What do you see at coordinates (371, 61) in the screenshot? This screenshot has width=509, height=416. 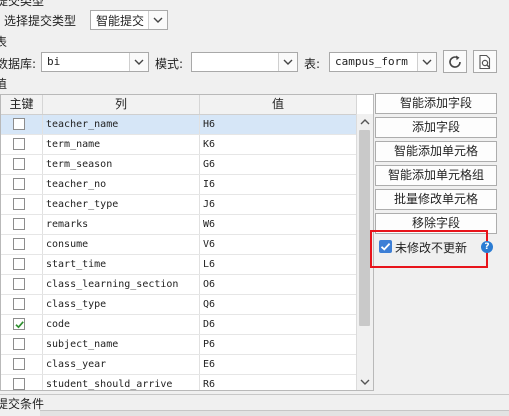 I see `table-value: campus_form` at bounding box center [371, 61].